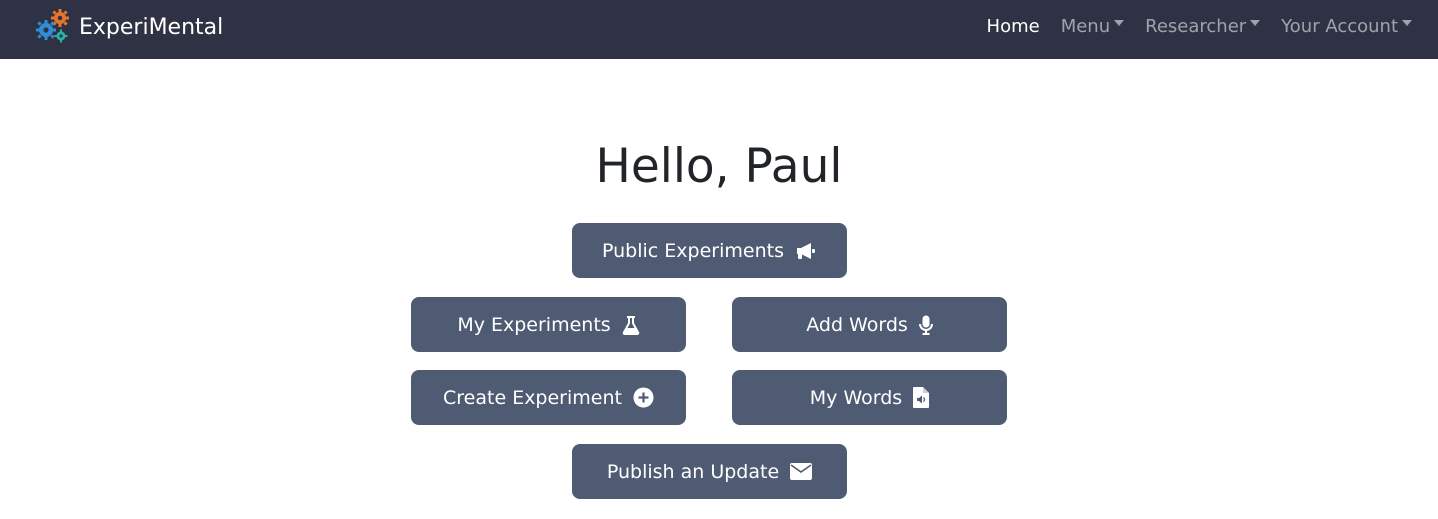  I want to click on nav-menu-label: Menu, so click(1085, 26).